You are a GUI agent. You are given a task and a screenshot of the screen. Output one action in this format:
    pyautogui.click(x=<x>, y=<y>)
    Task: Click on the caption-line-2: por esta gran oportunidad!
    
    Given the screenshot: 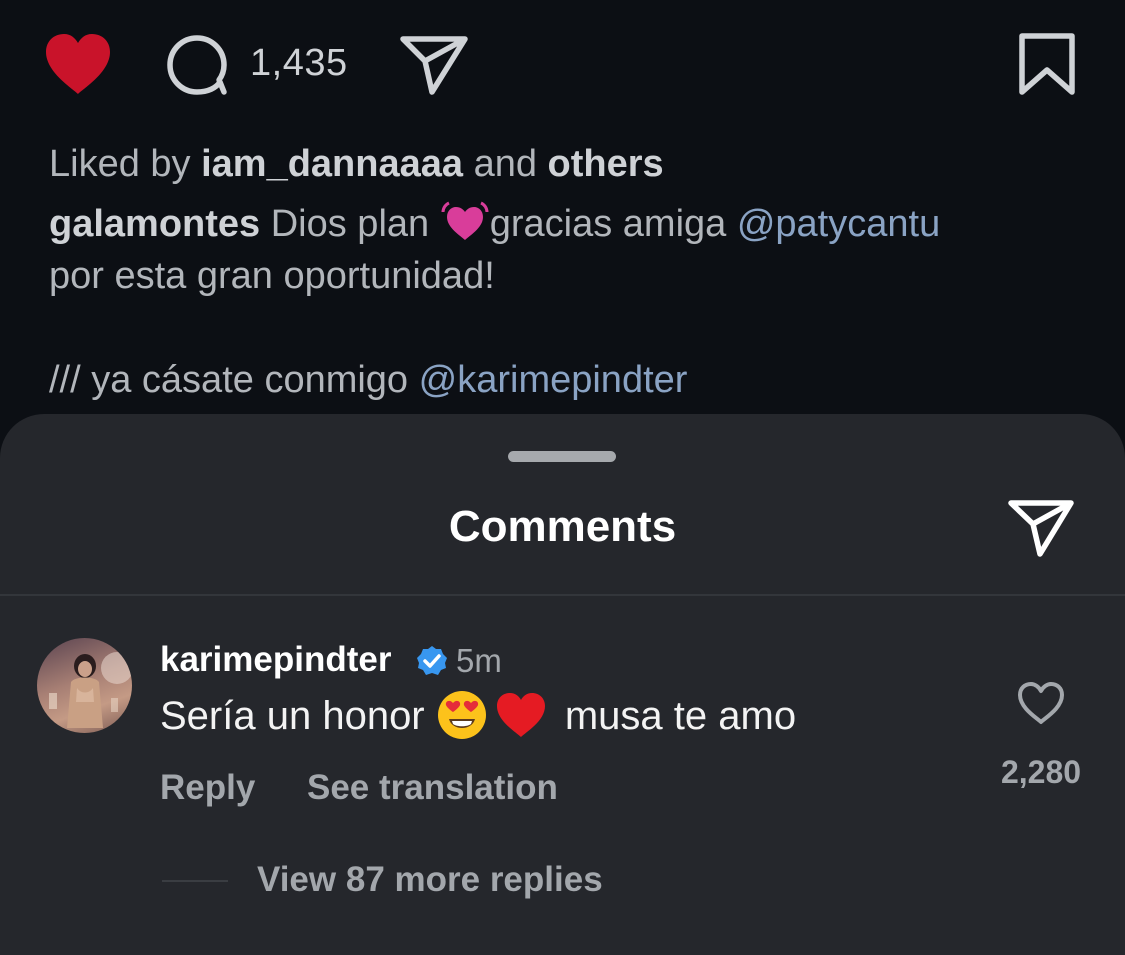 What is the action you would take?
    pyautogui.click(x=272, y=276)
    